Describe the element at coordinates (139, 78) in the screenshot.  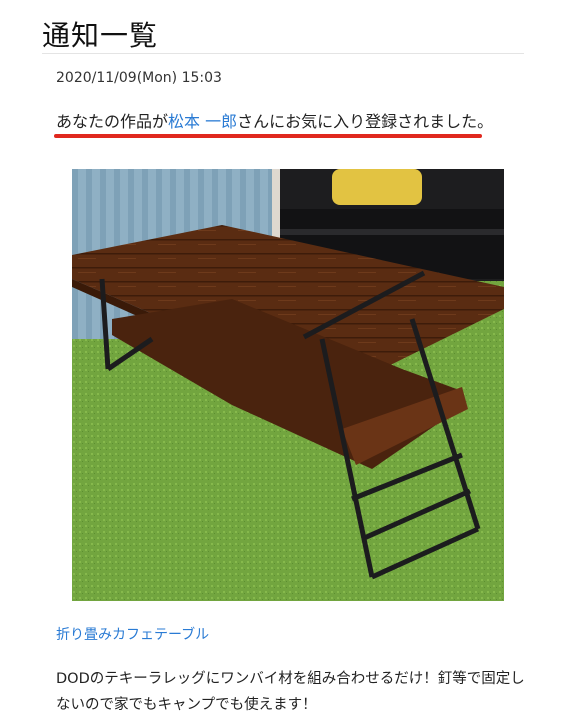
I see `notification-timestamp: 2020/11/09(Mon) 15:03` at that location.